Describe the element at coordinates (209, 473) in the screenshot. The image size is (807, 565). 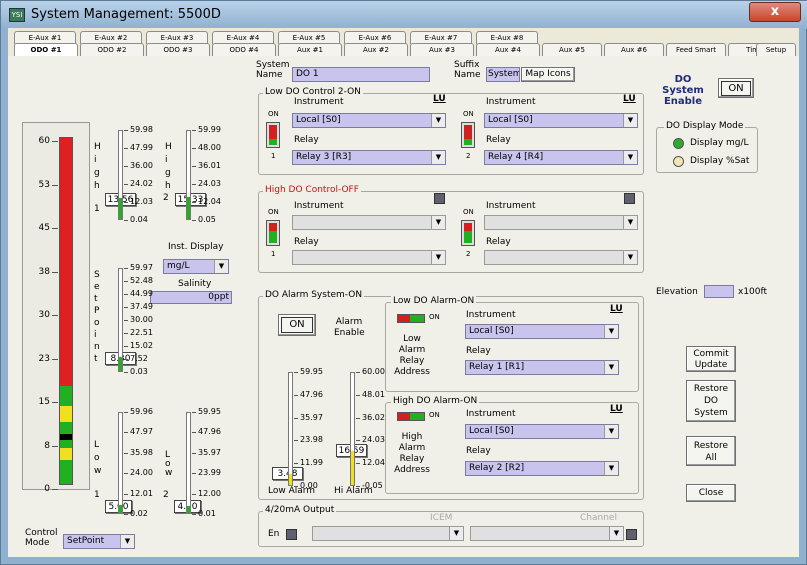
I see `low-2-tick-label: 23.99` at that location.